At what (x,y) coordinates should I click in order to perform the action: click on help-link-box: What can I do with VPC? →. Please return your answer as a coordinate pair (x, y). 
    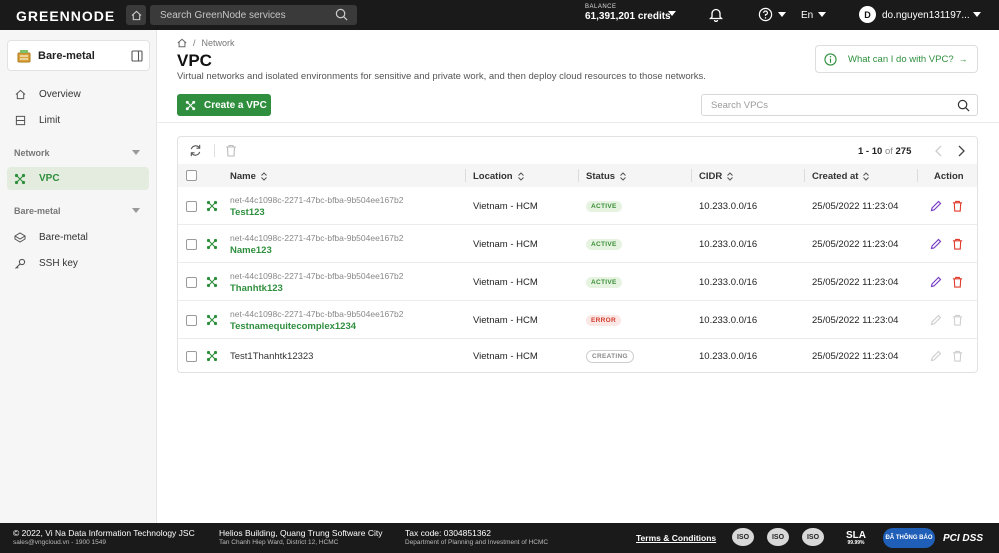
    Looking at the image, I should click on (896, 59).